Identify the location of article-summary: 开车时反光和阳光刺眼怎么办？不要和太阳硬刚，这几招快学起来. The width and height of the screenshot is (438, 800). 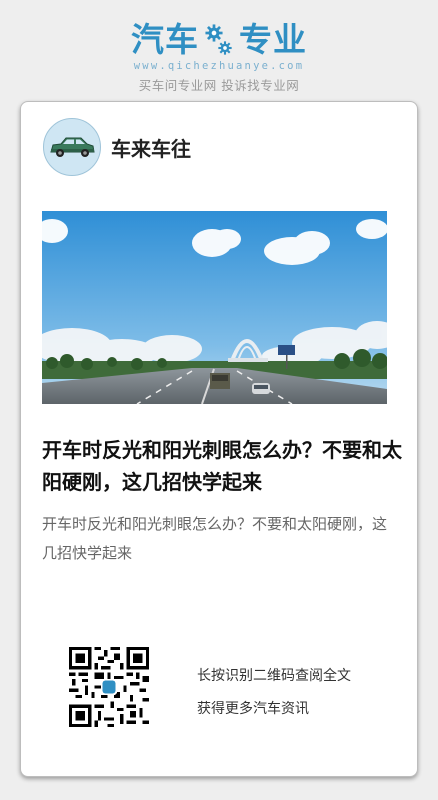
(215, 538).